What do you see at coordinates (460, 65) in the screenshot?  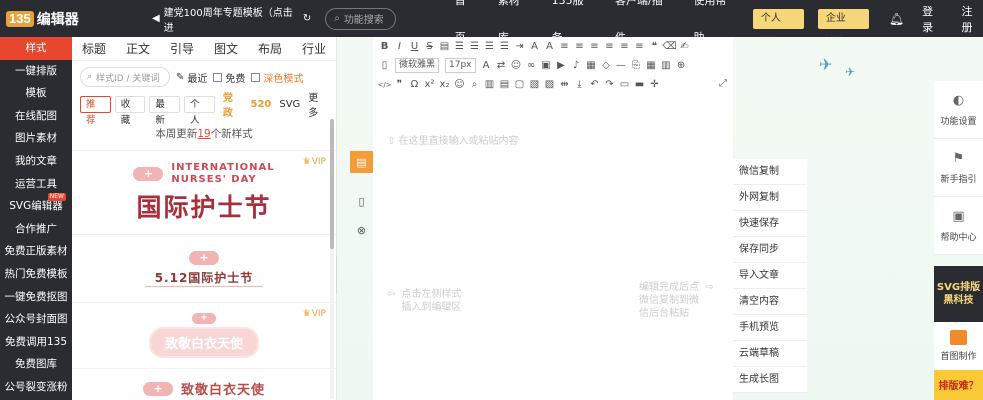 I see `font-size-select: 17px` at bounding box center [460, 65].